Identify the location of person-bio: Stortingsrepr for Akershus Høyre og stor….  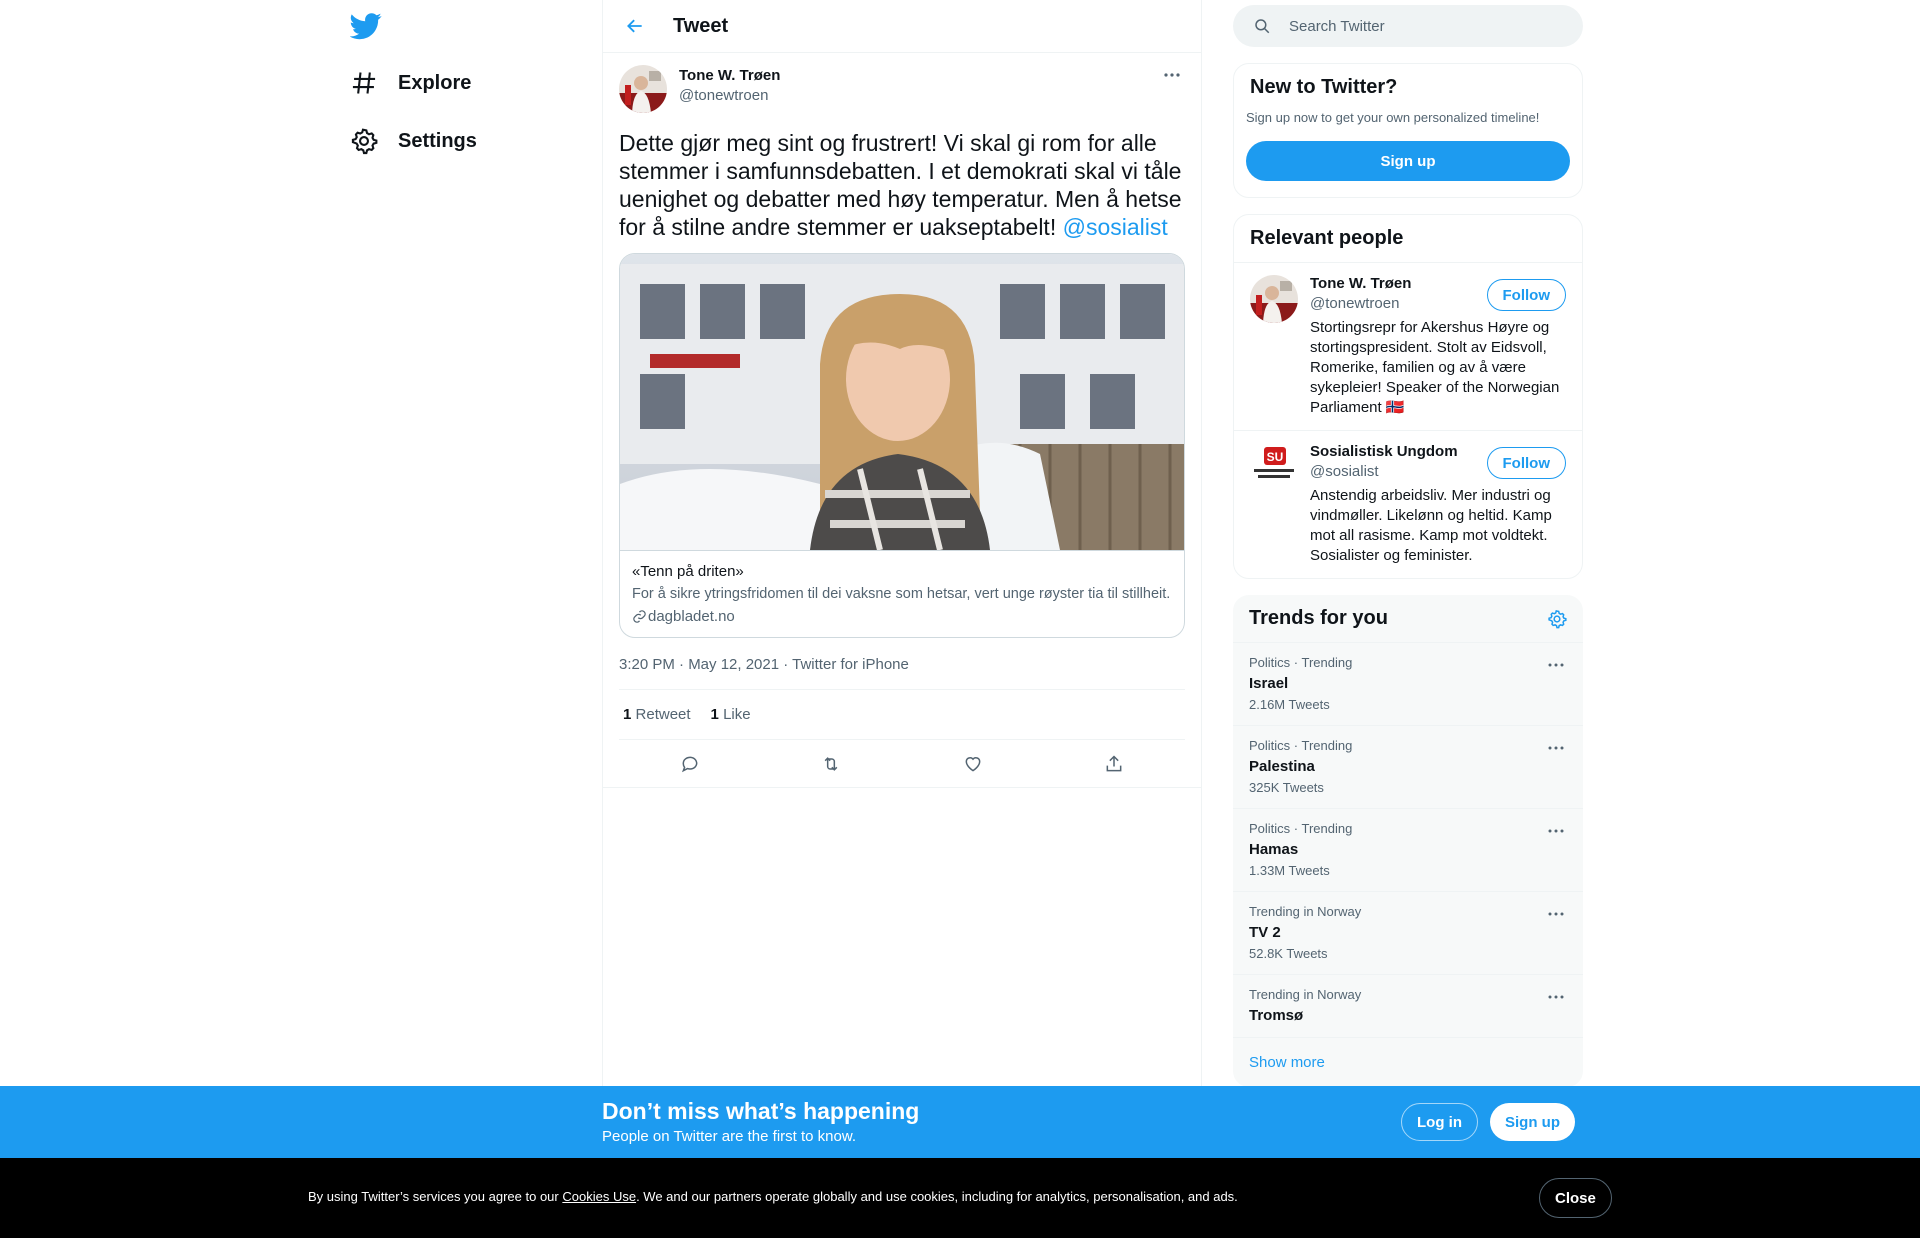
(1435, 367).